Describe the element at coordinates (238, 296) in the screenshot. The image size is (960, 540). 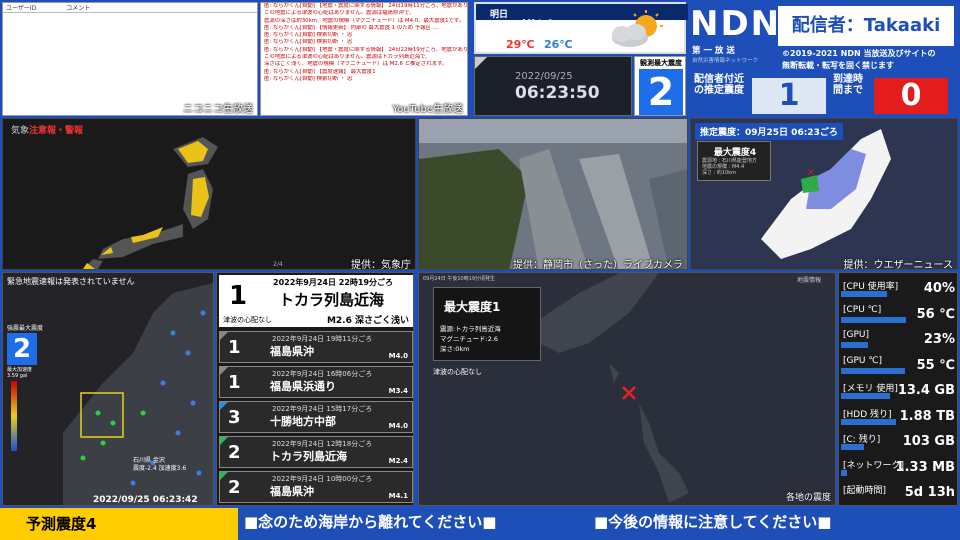
I see `latest-quake-intensity: 1` at that location.